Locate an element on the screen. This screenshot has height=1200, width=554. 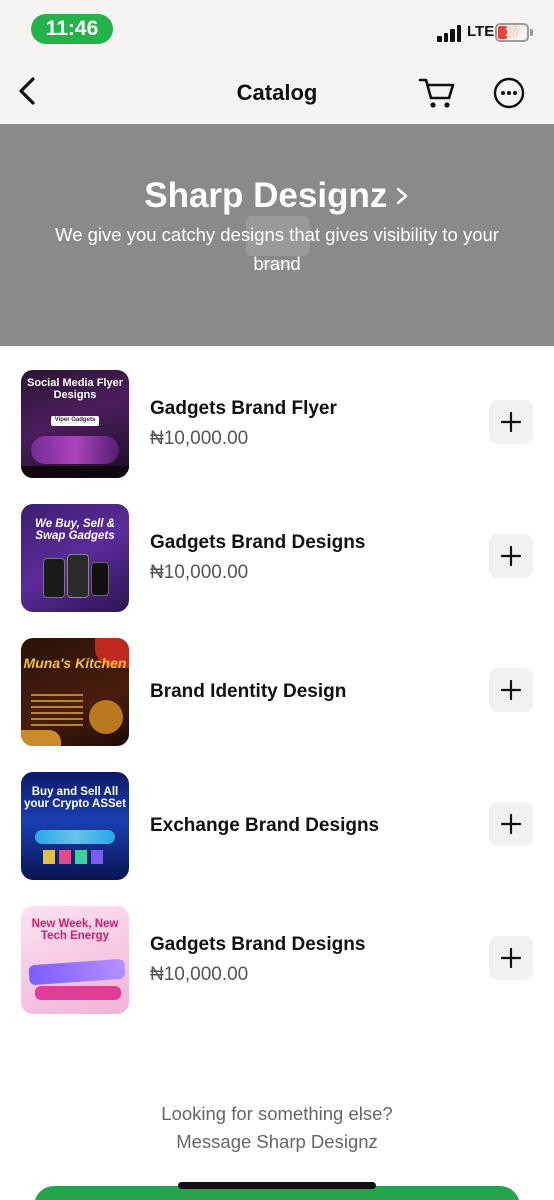
status-time: 11:46 is located at coordinates (72, 29).